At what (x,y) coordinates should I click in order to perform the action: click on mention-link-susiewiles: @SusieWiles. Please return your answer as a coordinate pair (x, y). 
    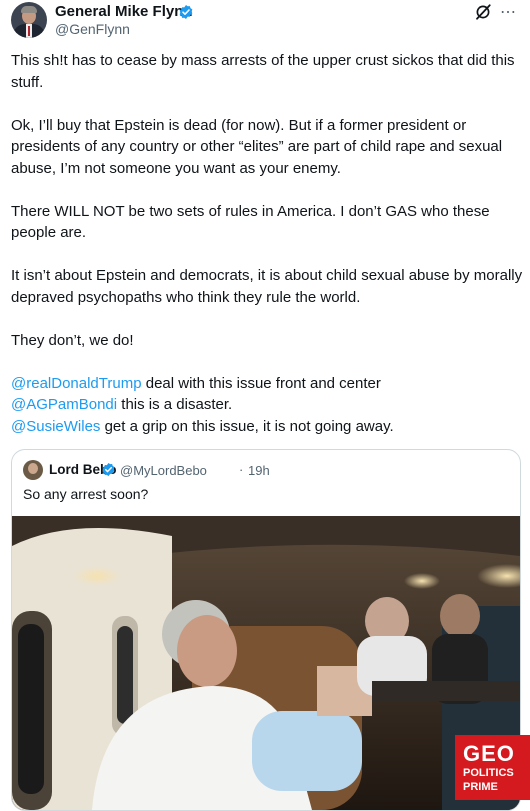
    Looking at the image, I should click on (55, 426).